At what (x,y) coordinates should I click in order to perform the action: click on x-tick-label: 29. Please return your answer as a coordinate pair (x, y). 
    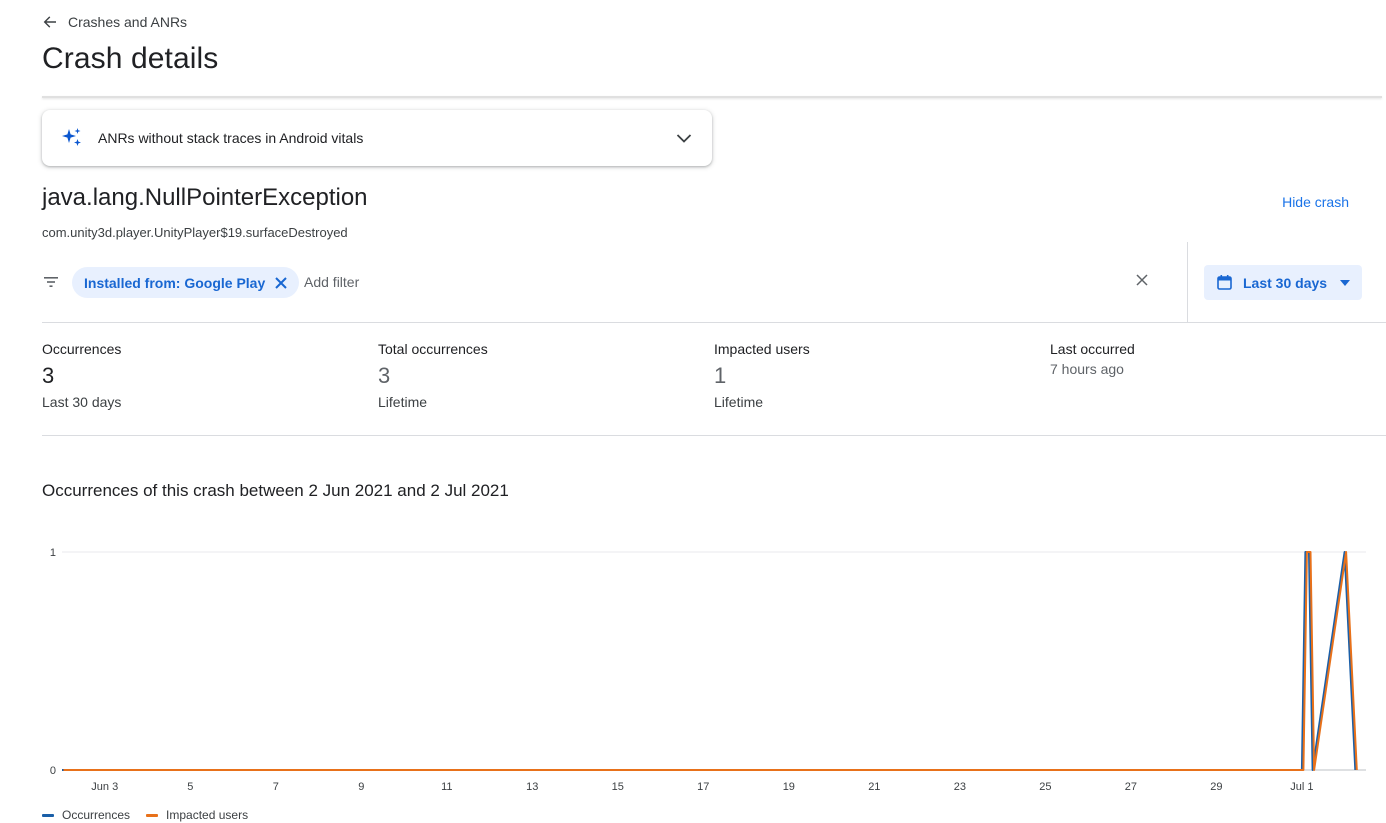
    Looking at the image, I should click on (1216, 787).